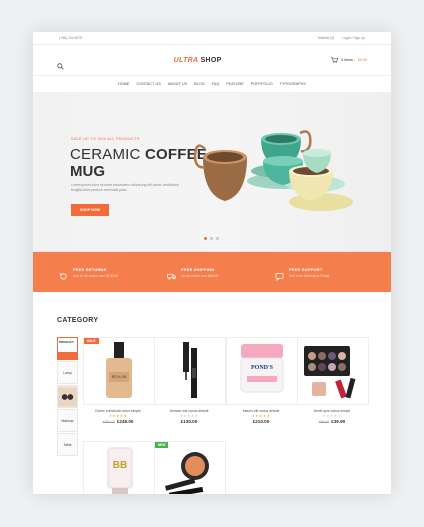  Describe the element at coordinates (261, 421) in the screenshot. I see `product-price: £210.00` at that location.